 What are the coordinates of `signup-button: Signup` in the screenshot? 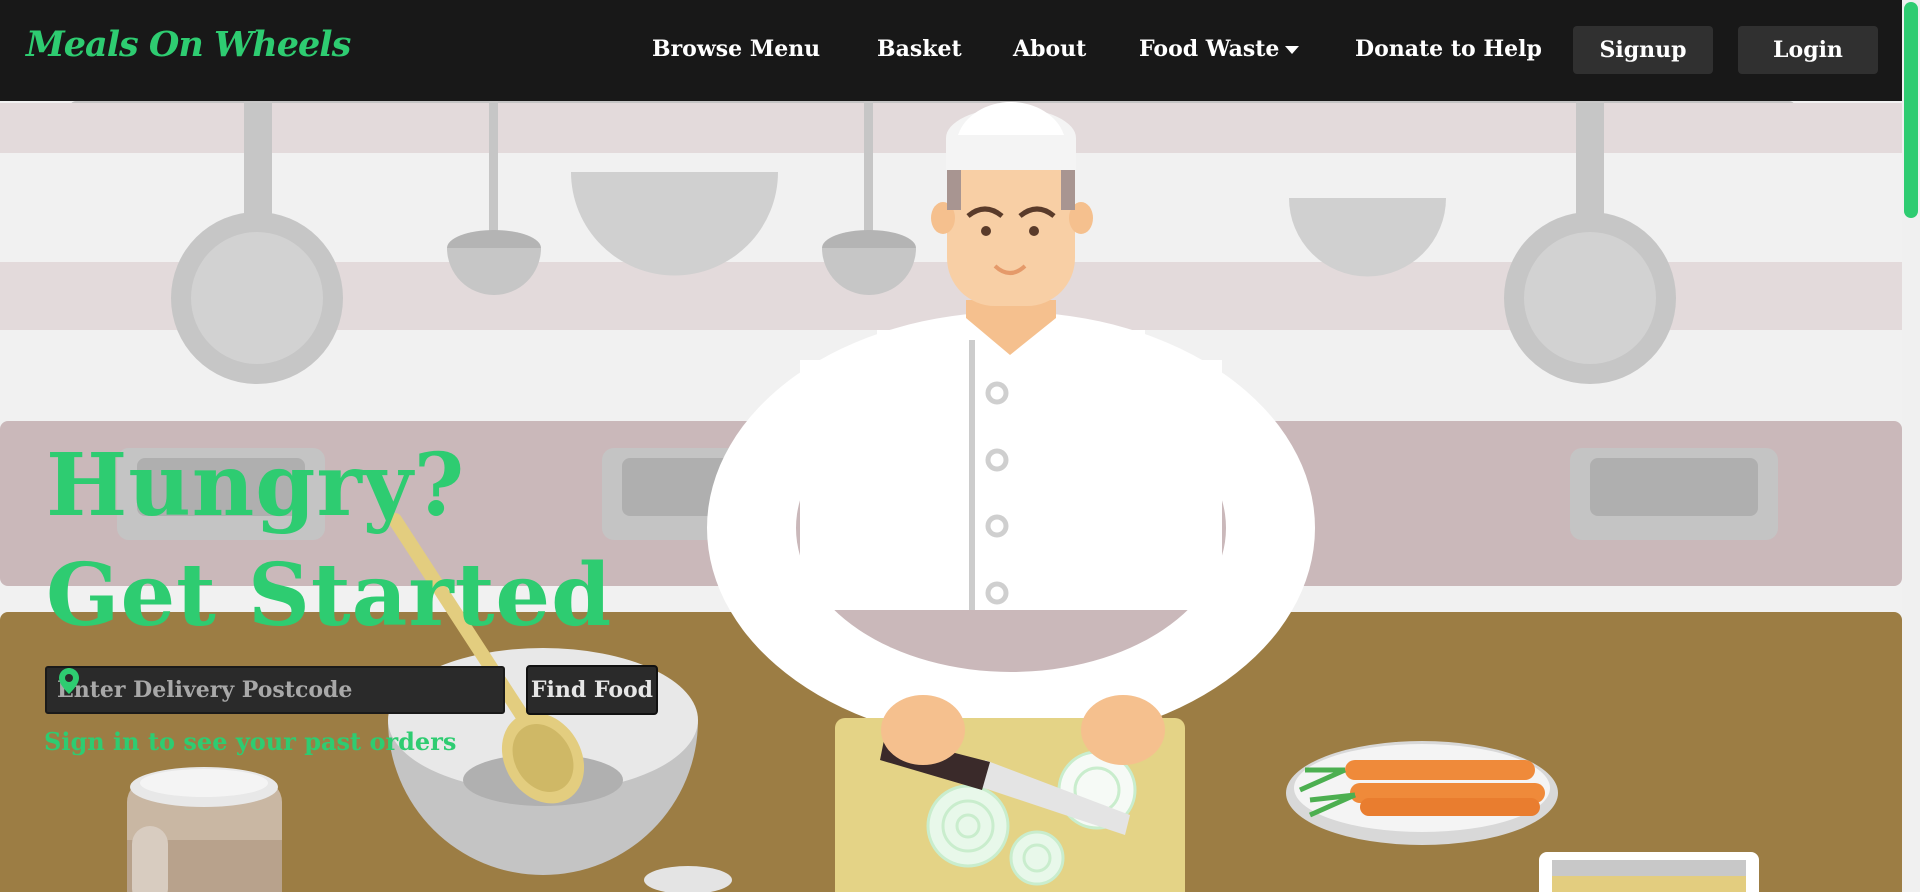 It's located at (1643, 50).